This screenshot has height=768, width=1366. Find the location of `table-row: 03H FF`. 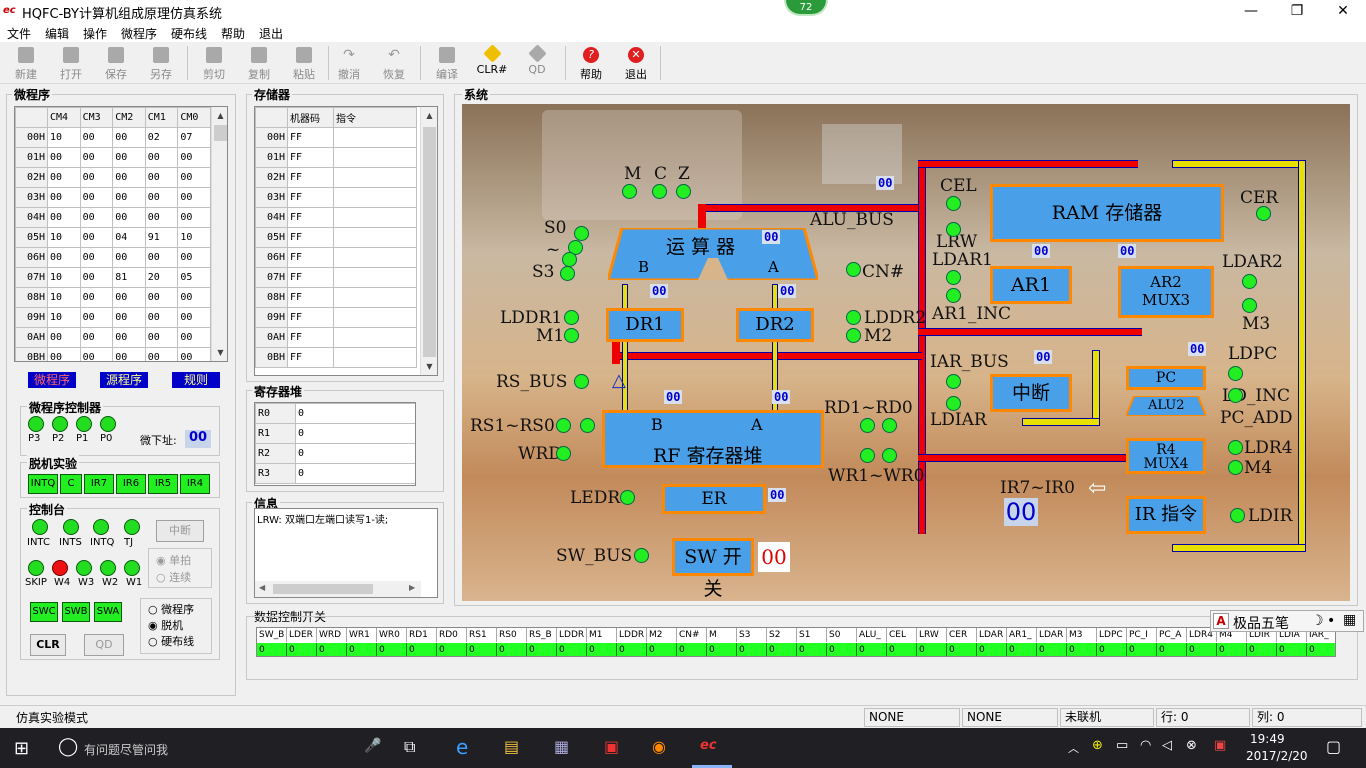

table-row: 03H FF is located at coordinates (336, 197).